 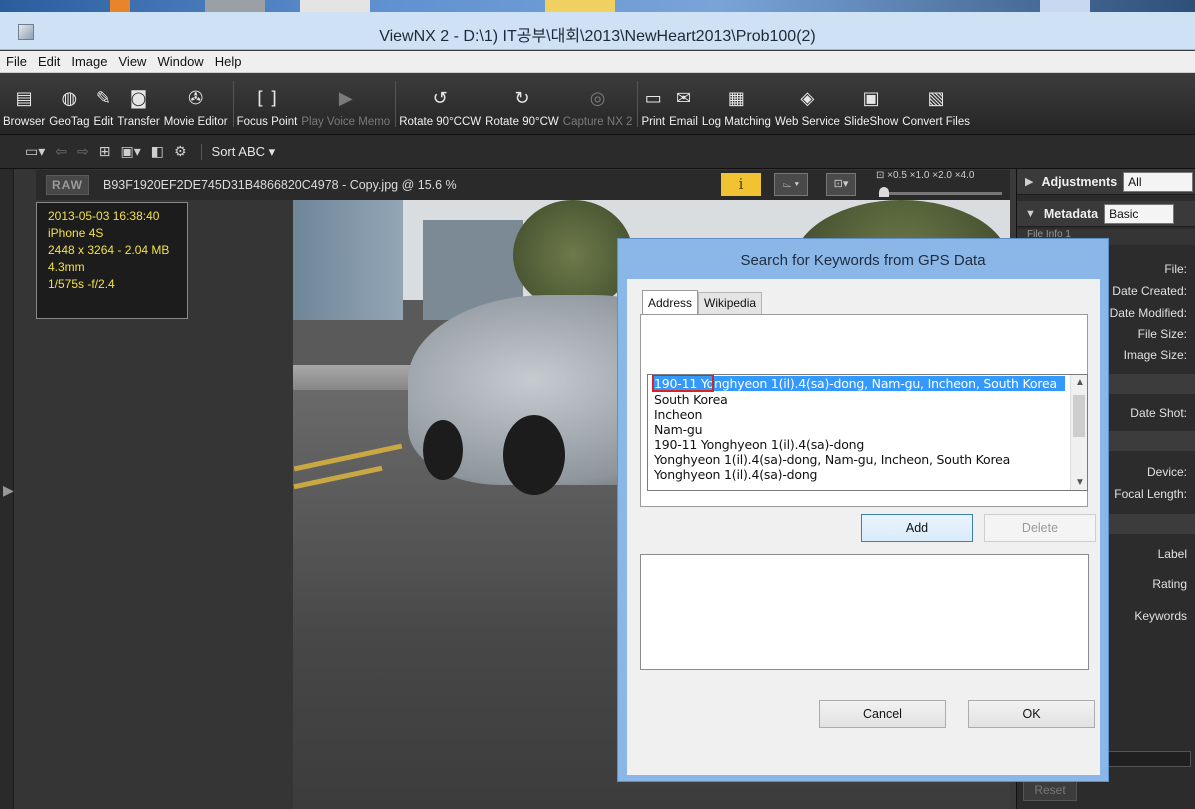 I want to click on menu-bar: File Edit Image View Window Help, so click(x=597, y=62).